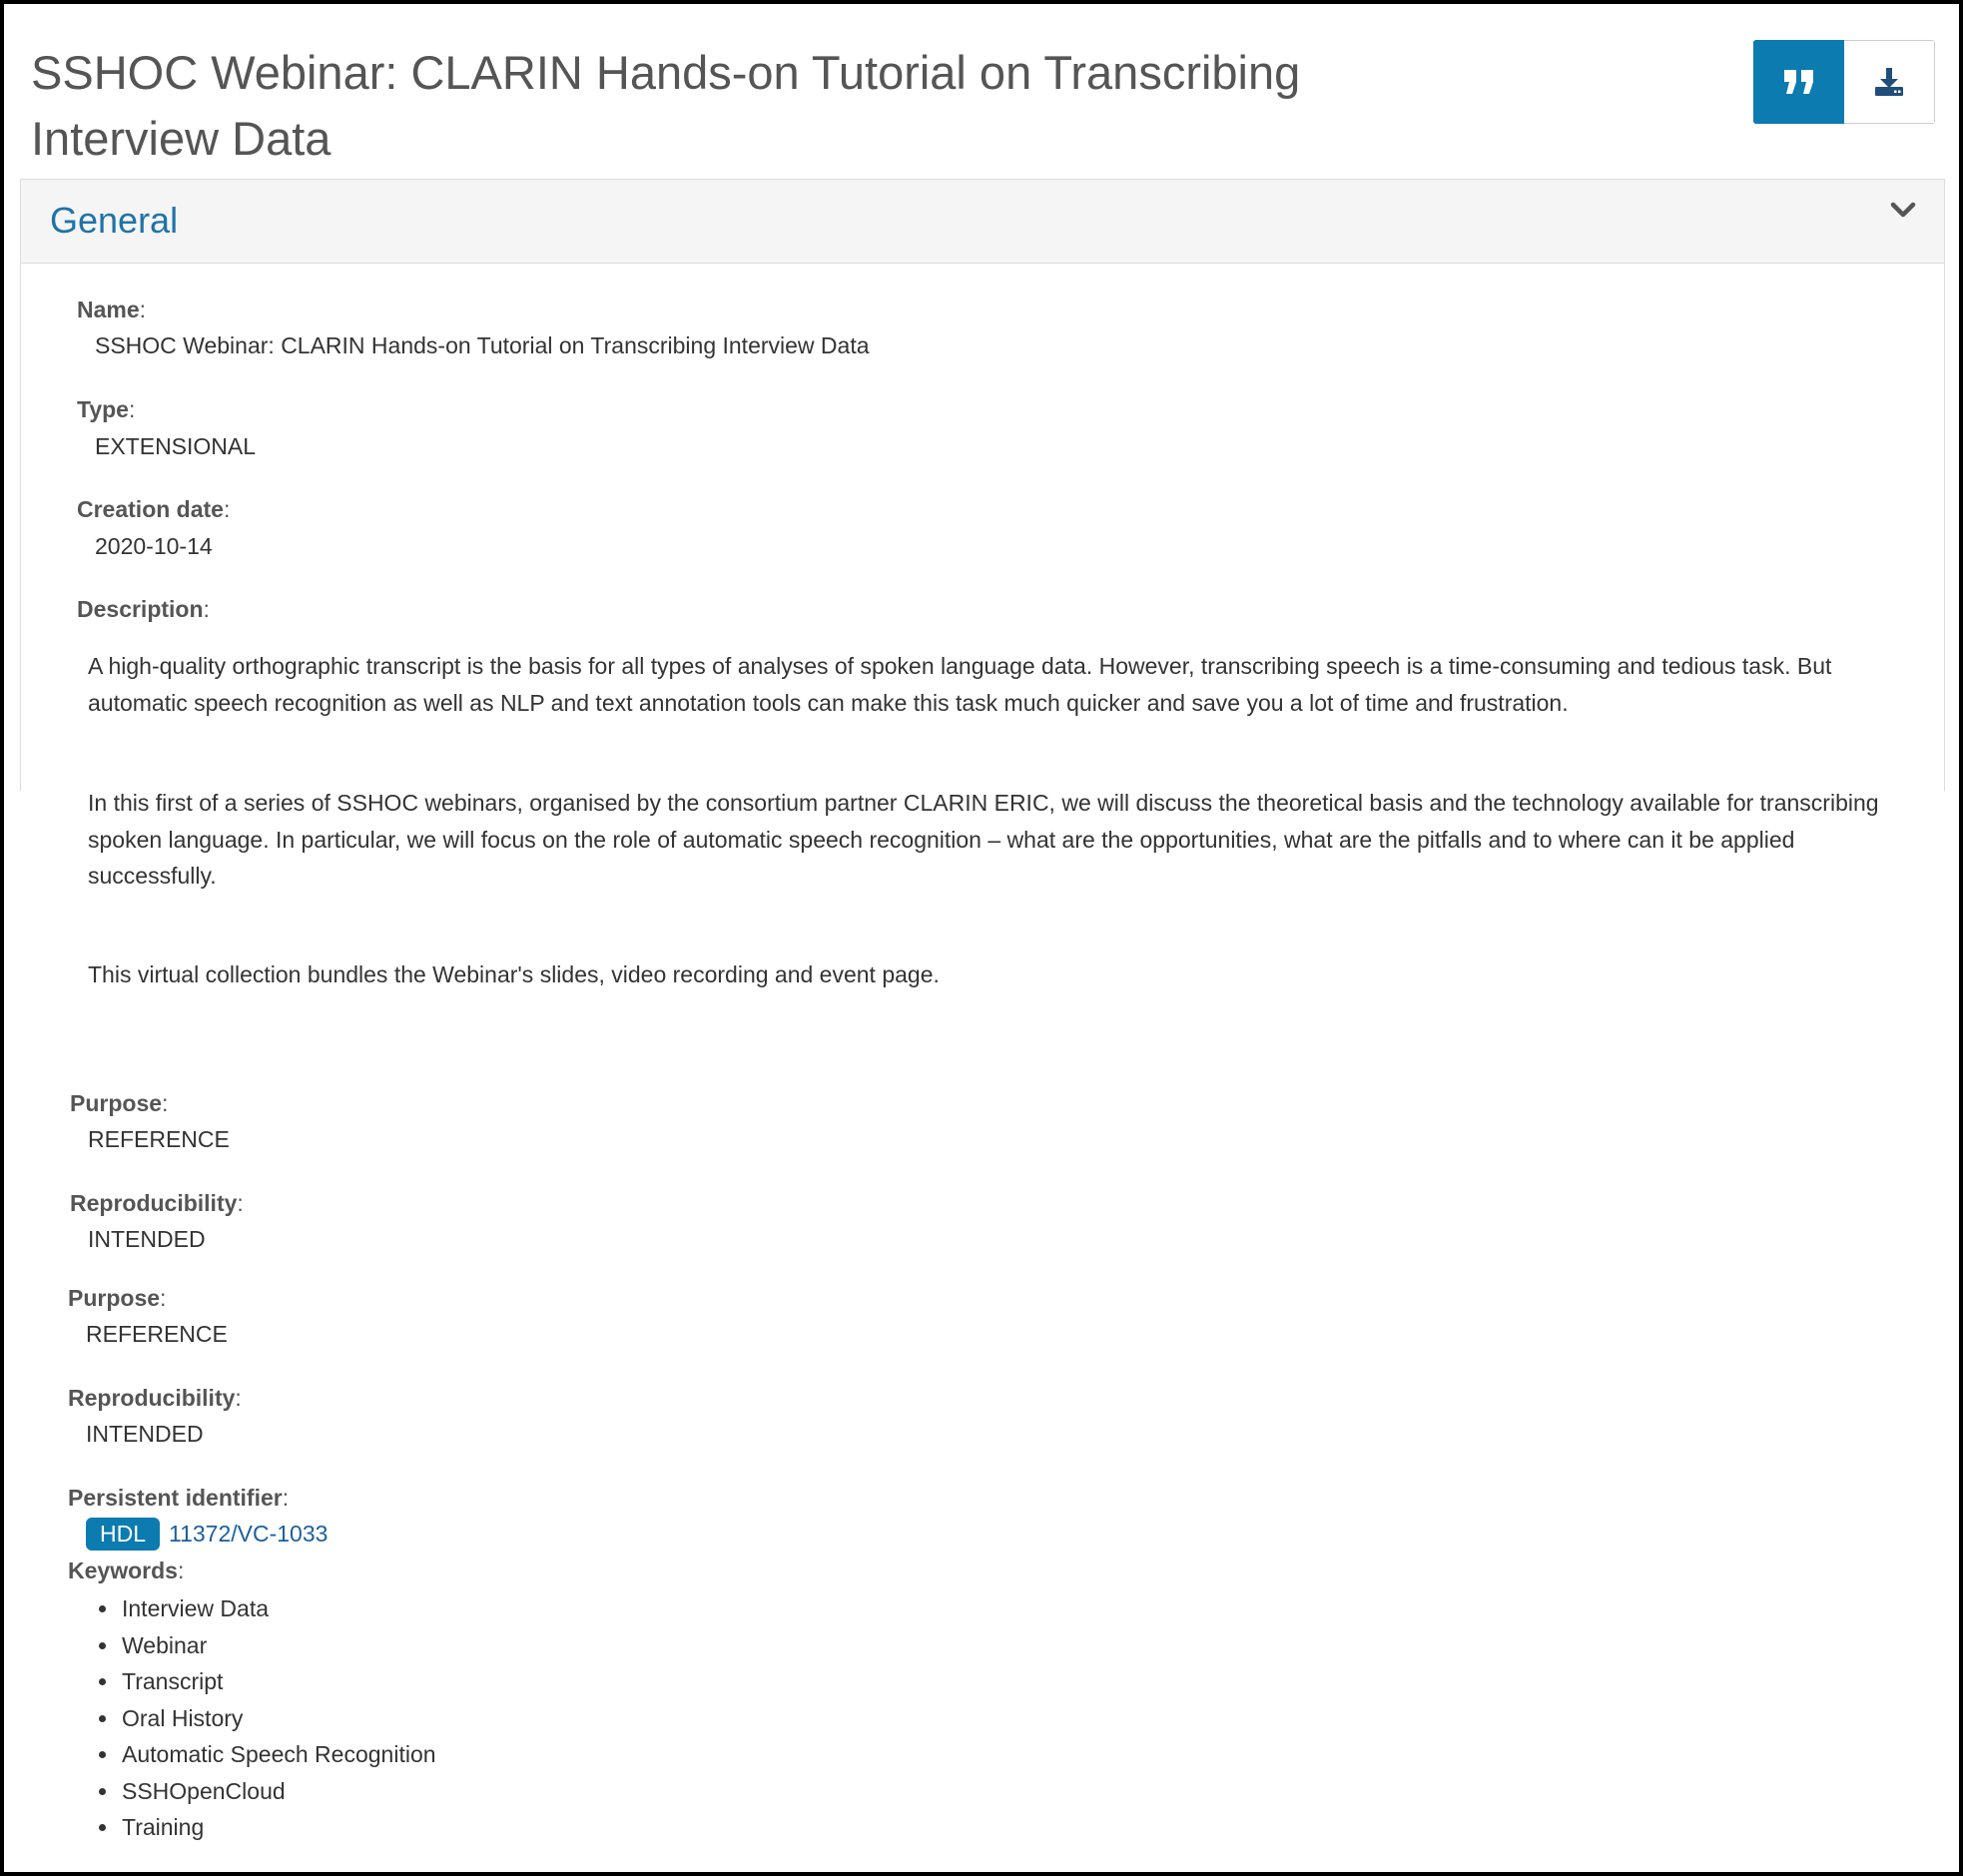 This screenshot has height=1876, width=1963. What do you see at coordinates (254, 1827) in the screenshot?
I see `keyword-item: Training` at bounding box center [254, 1827].